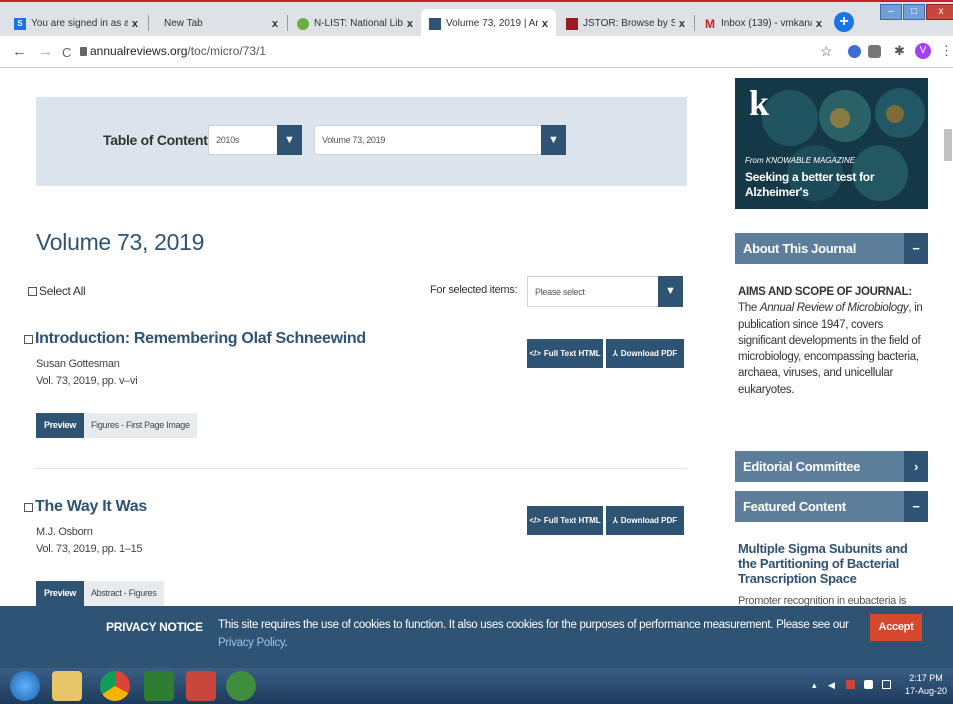 This screenshot has width=953, height=704. What do you see at coordinates (115, 686) in the screenshot?
I see `chrome-icon` at bounding box center [115, 686].